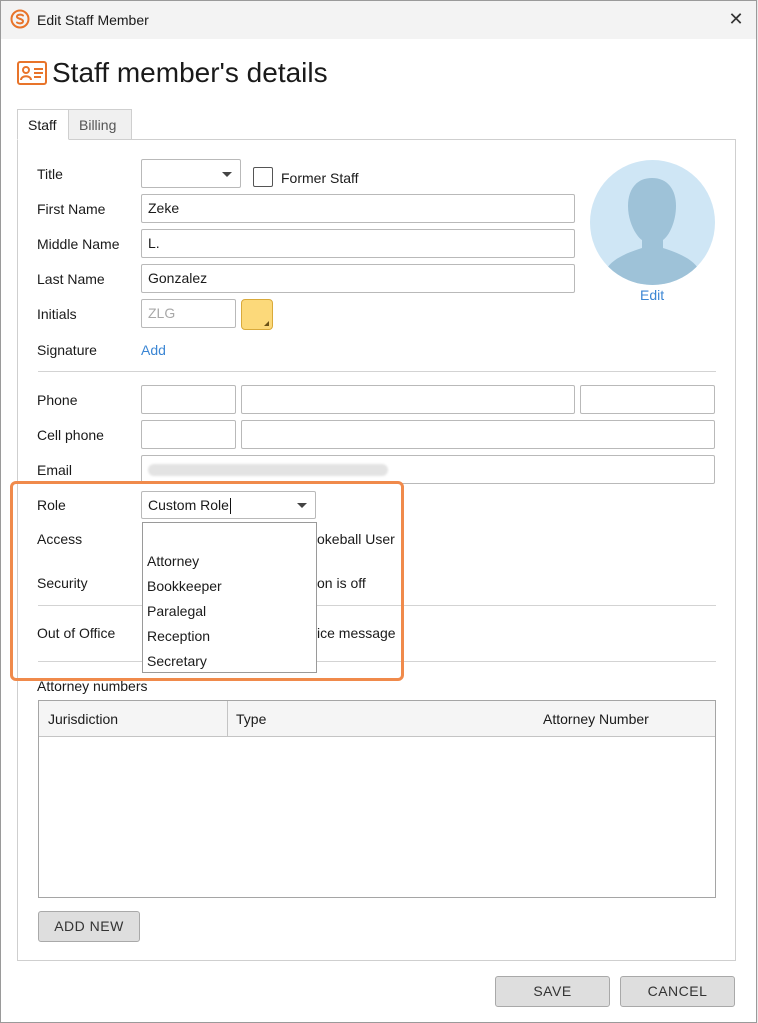 The height and width of the screenshot is (1023, 758). What do you see at coordinates (184, 586) in the screenshot?
I see `role-option-bookkeeper: Bookkeeper` at bounding box center [184, 586].